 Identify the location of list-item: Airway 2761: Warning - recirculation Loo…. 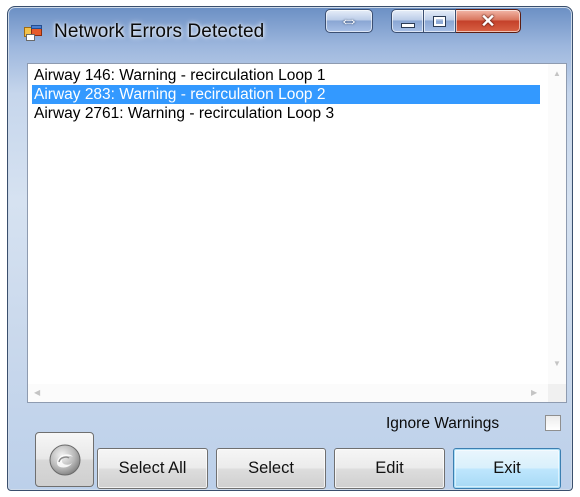
(286, 113).